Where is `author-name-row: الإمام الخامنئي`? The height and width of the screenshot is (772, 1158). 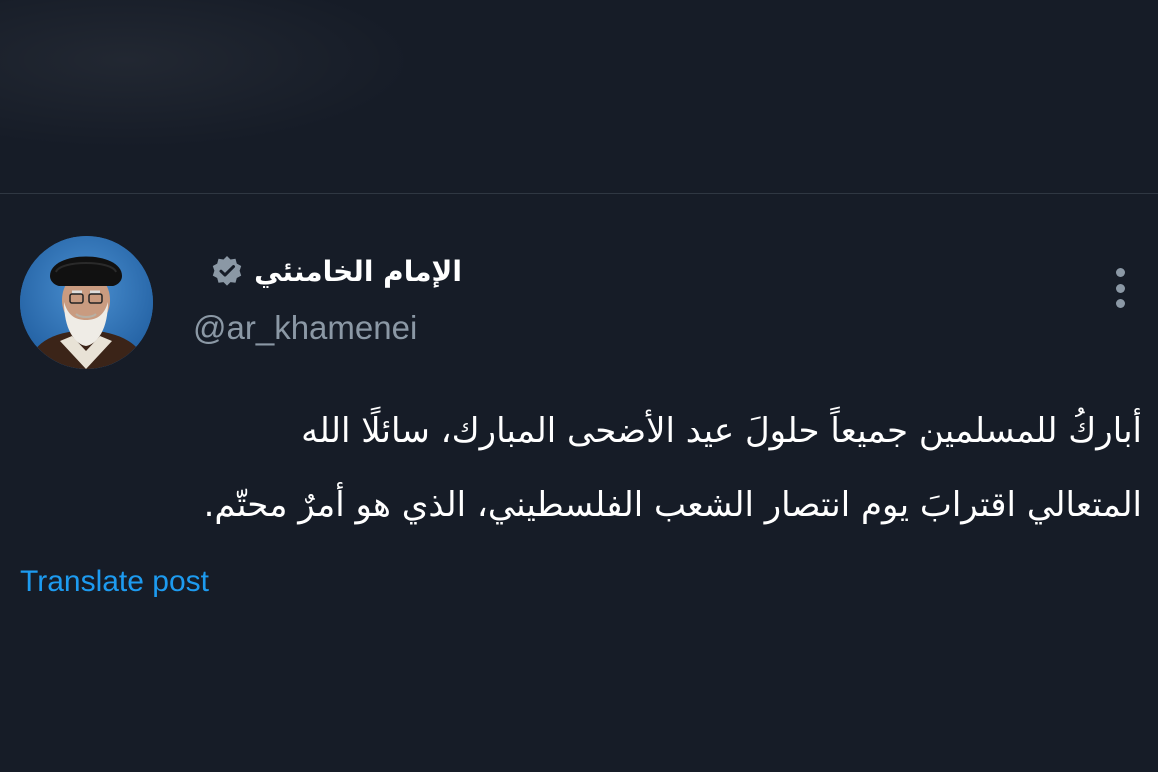 author-name-row: الإمام الخامنئي is located at coordinates (336, 271).